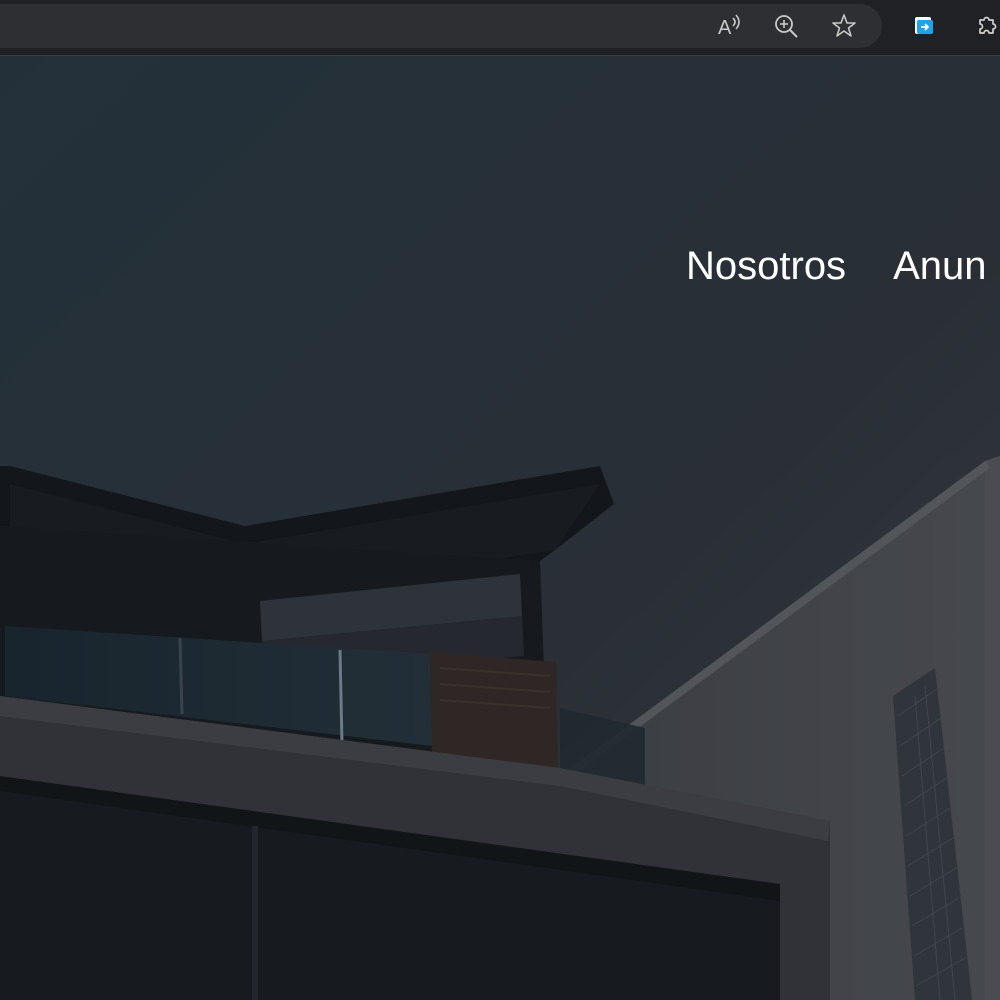 This screenshot has height=1000, width=1000. I want to click on nav-link-anuncios: Anun, so click(939, 266).